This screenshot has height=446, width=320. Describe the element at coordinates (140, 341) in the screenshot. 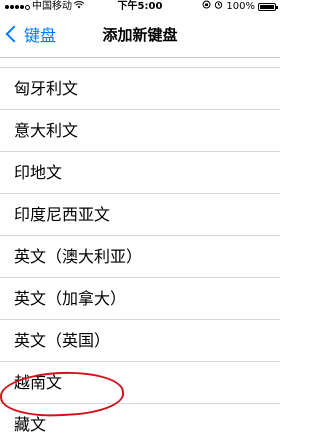

I see `list-item: 英文（英国）` at that location.